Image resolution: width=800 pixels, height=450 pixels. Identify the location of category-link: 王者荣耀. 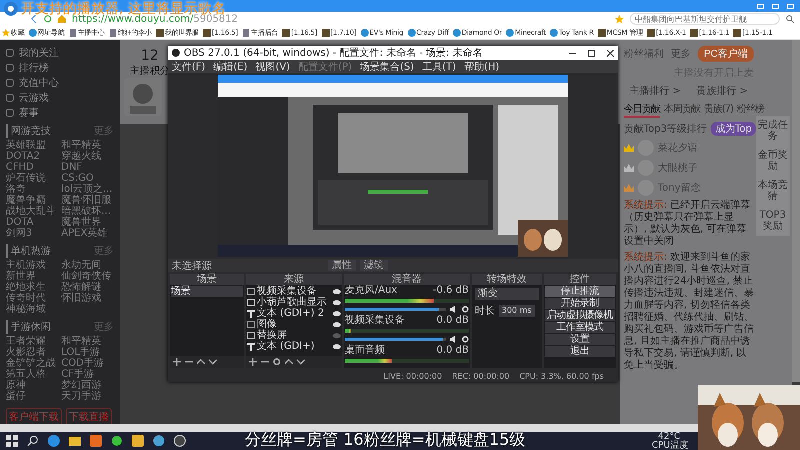
(32, 341).